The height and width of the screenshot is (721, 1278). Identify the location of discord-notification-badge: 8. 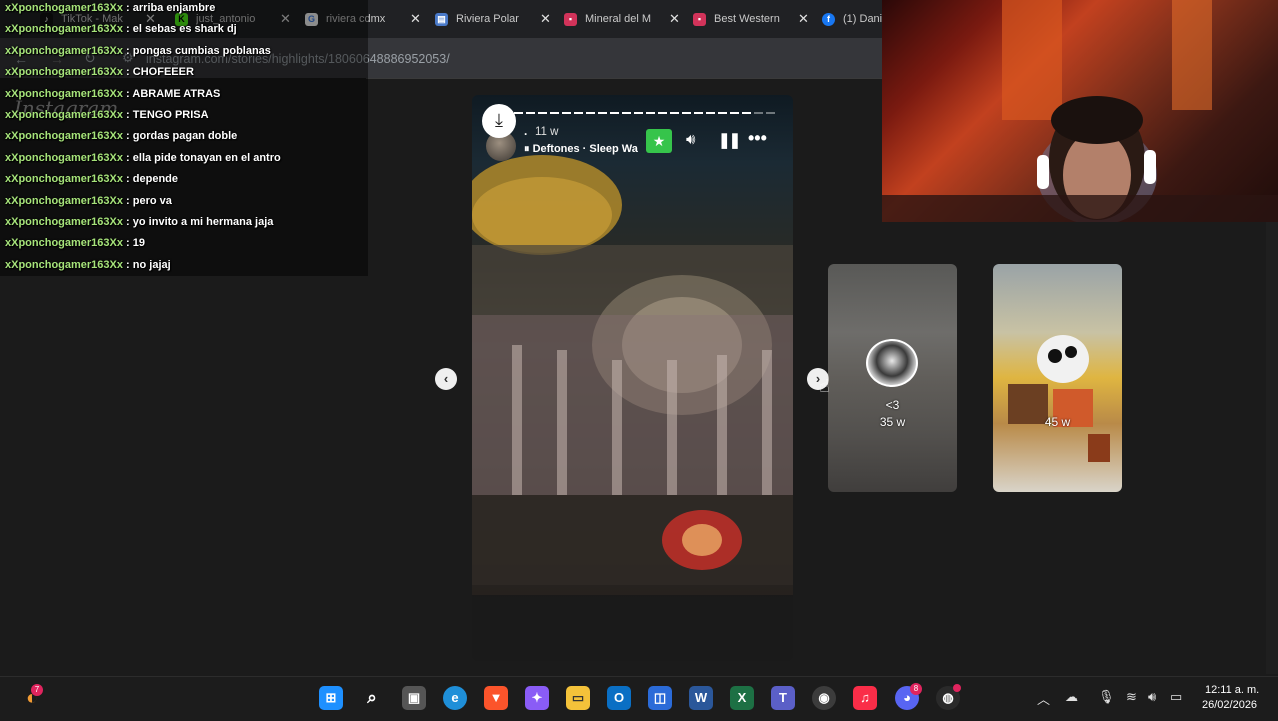
(916, 689).